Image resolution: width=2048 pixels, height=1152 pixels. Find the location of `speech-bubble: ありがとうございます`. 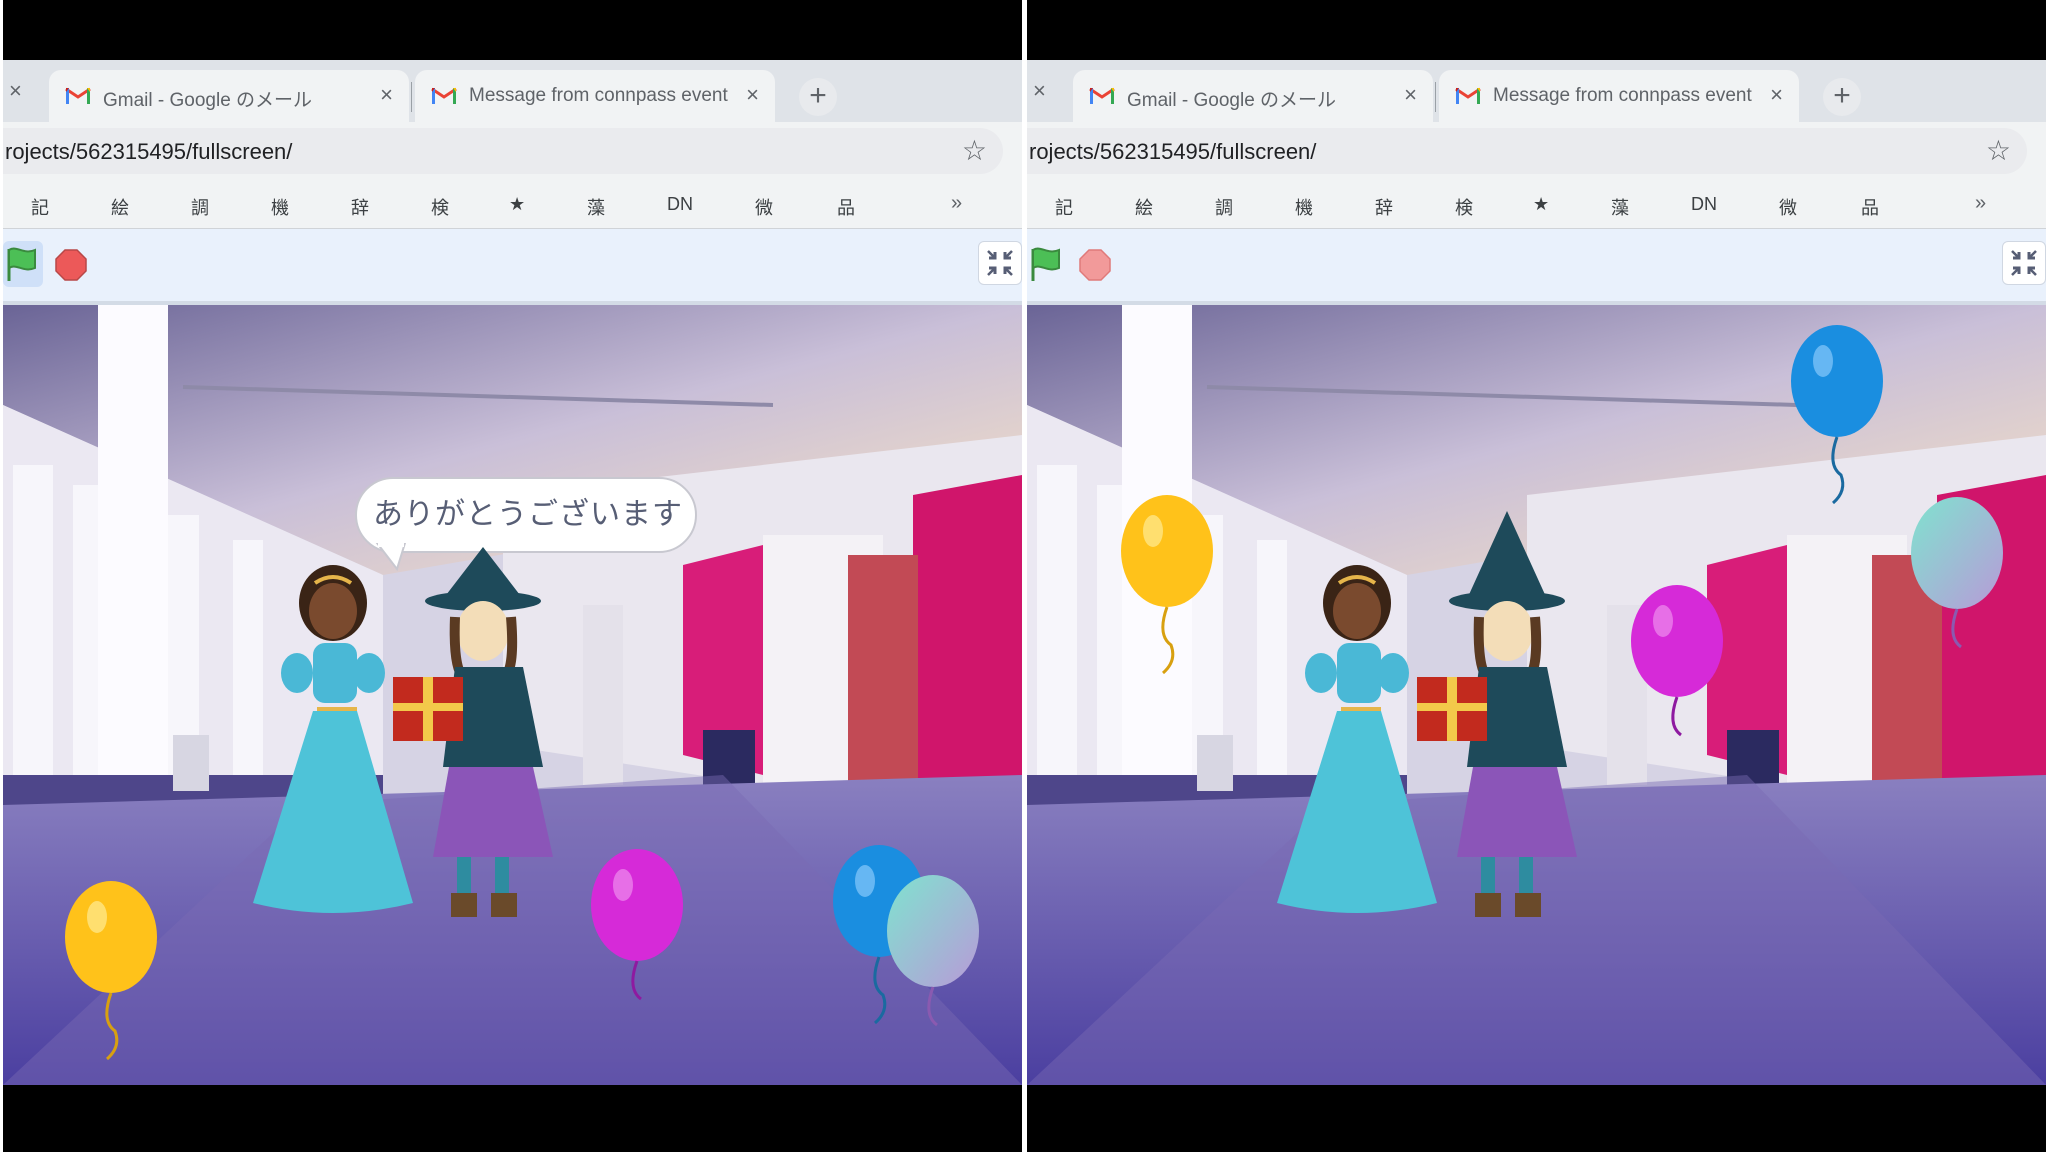

speech-bubble: ありがとうございます is located at coordinates (526, 524).